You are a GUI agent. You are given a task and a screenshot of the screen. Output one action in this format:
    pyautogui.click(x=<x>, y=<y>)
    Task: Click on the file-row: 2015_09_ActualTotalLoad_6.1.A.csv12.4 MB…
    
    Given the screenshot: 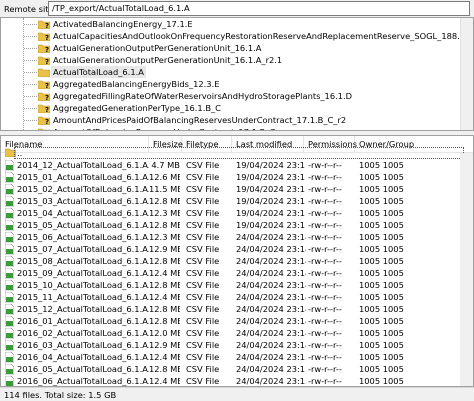 What is the action you would take?
    pyautogui.click(x=237, y=273)
    